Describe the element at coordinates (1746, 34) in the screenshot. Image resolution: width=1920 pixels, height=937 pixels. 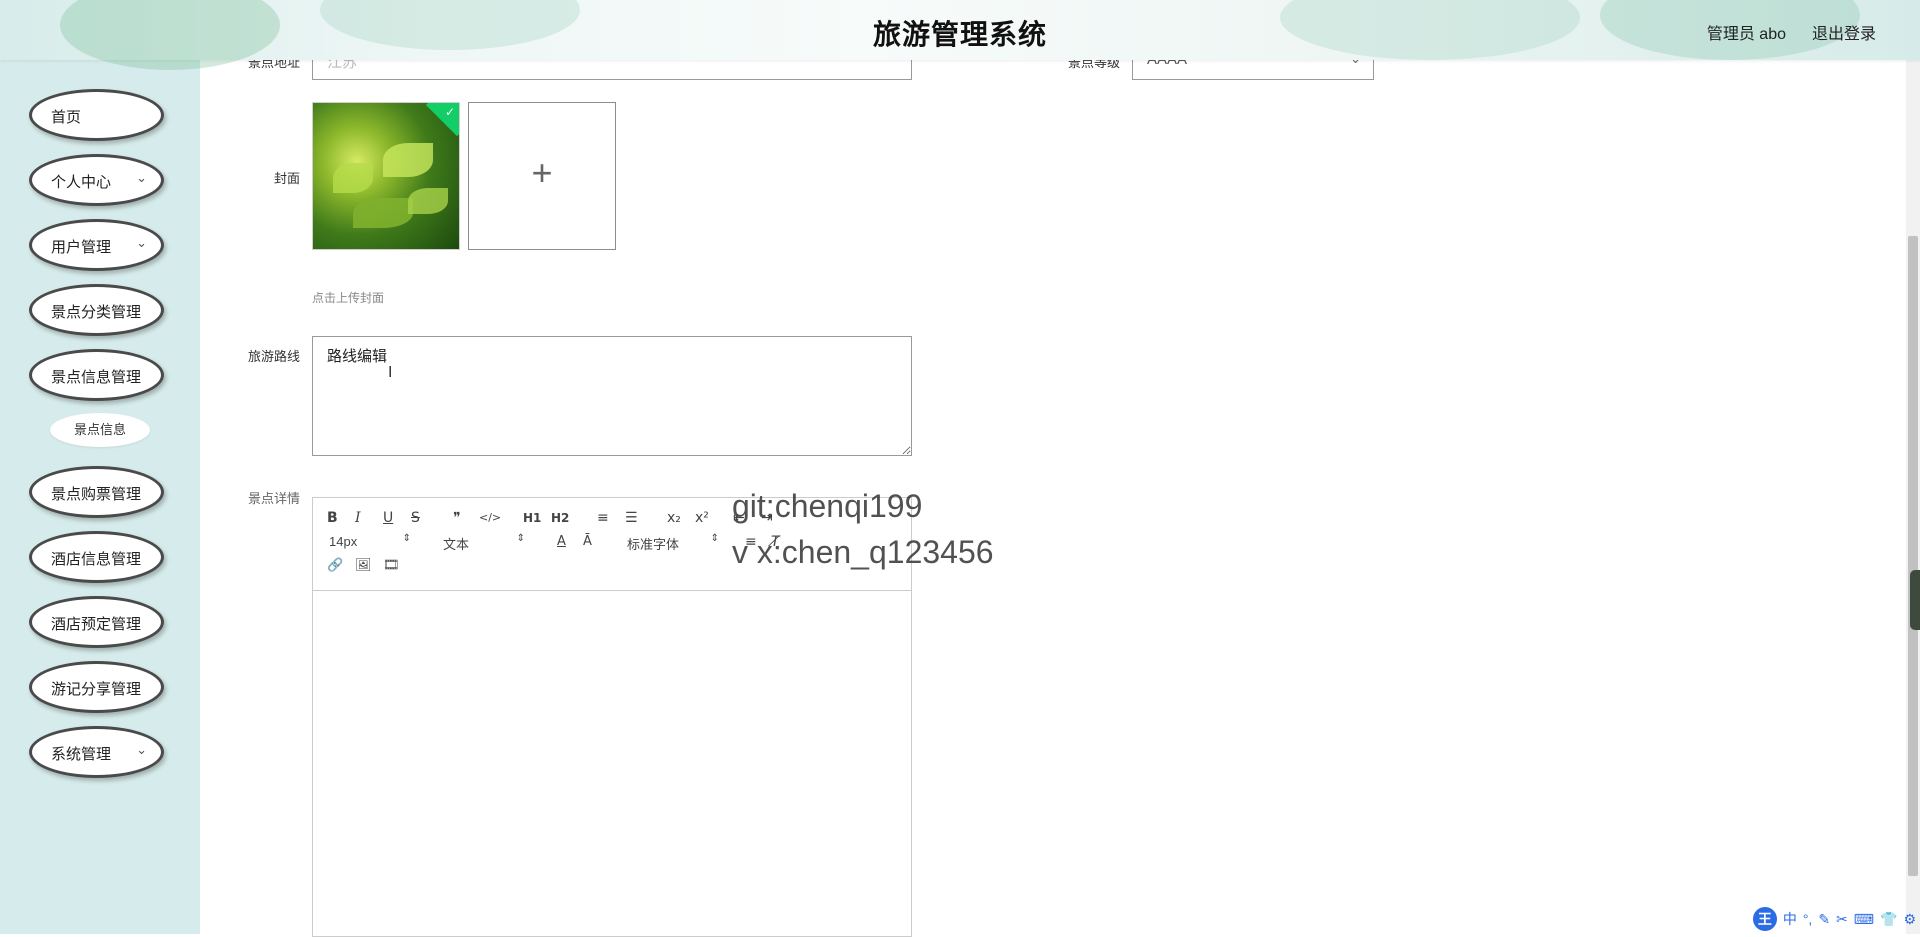
I see `current-user: 管理员 abo` at that location.